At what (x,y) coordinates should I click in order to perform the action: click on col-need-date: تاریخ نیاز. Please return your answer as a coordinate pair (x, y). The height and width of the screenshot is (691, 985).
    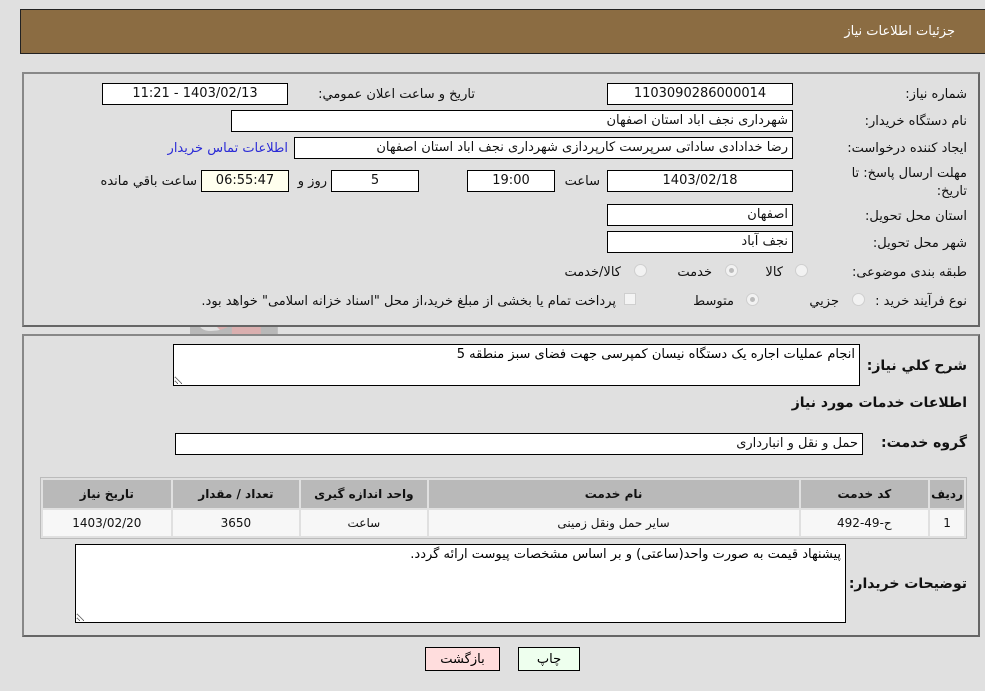
    Looking at the image, I should click on (107, 494).